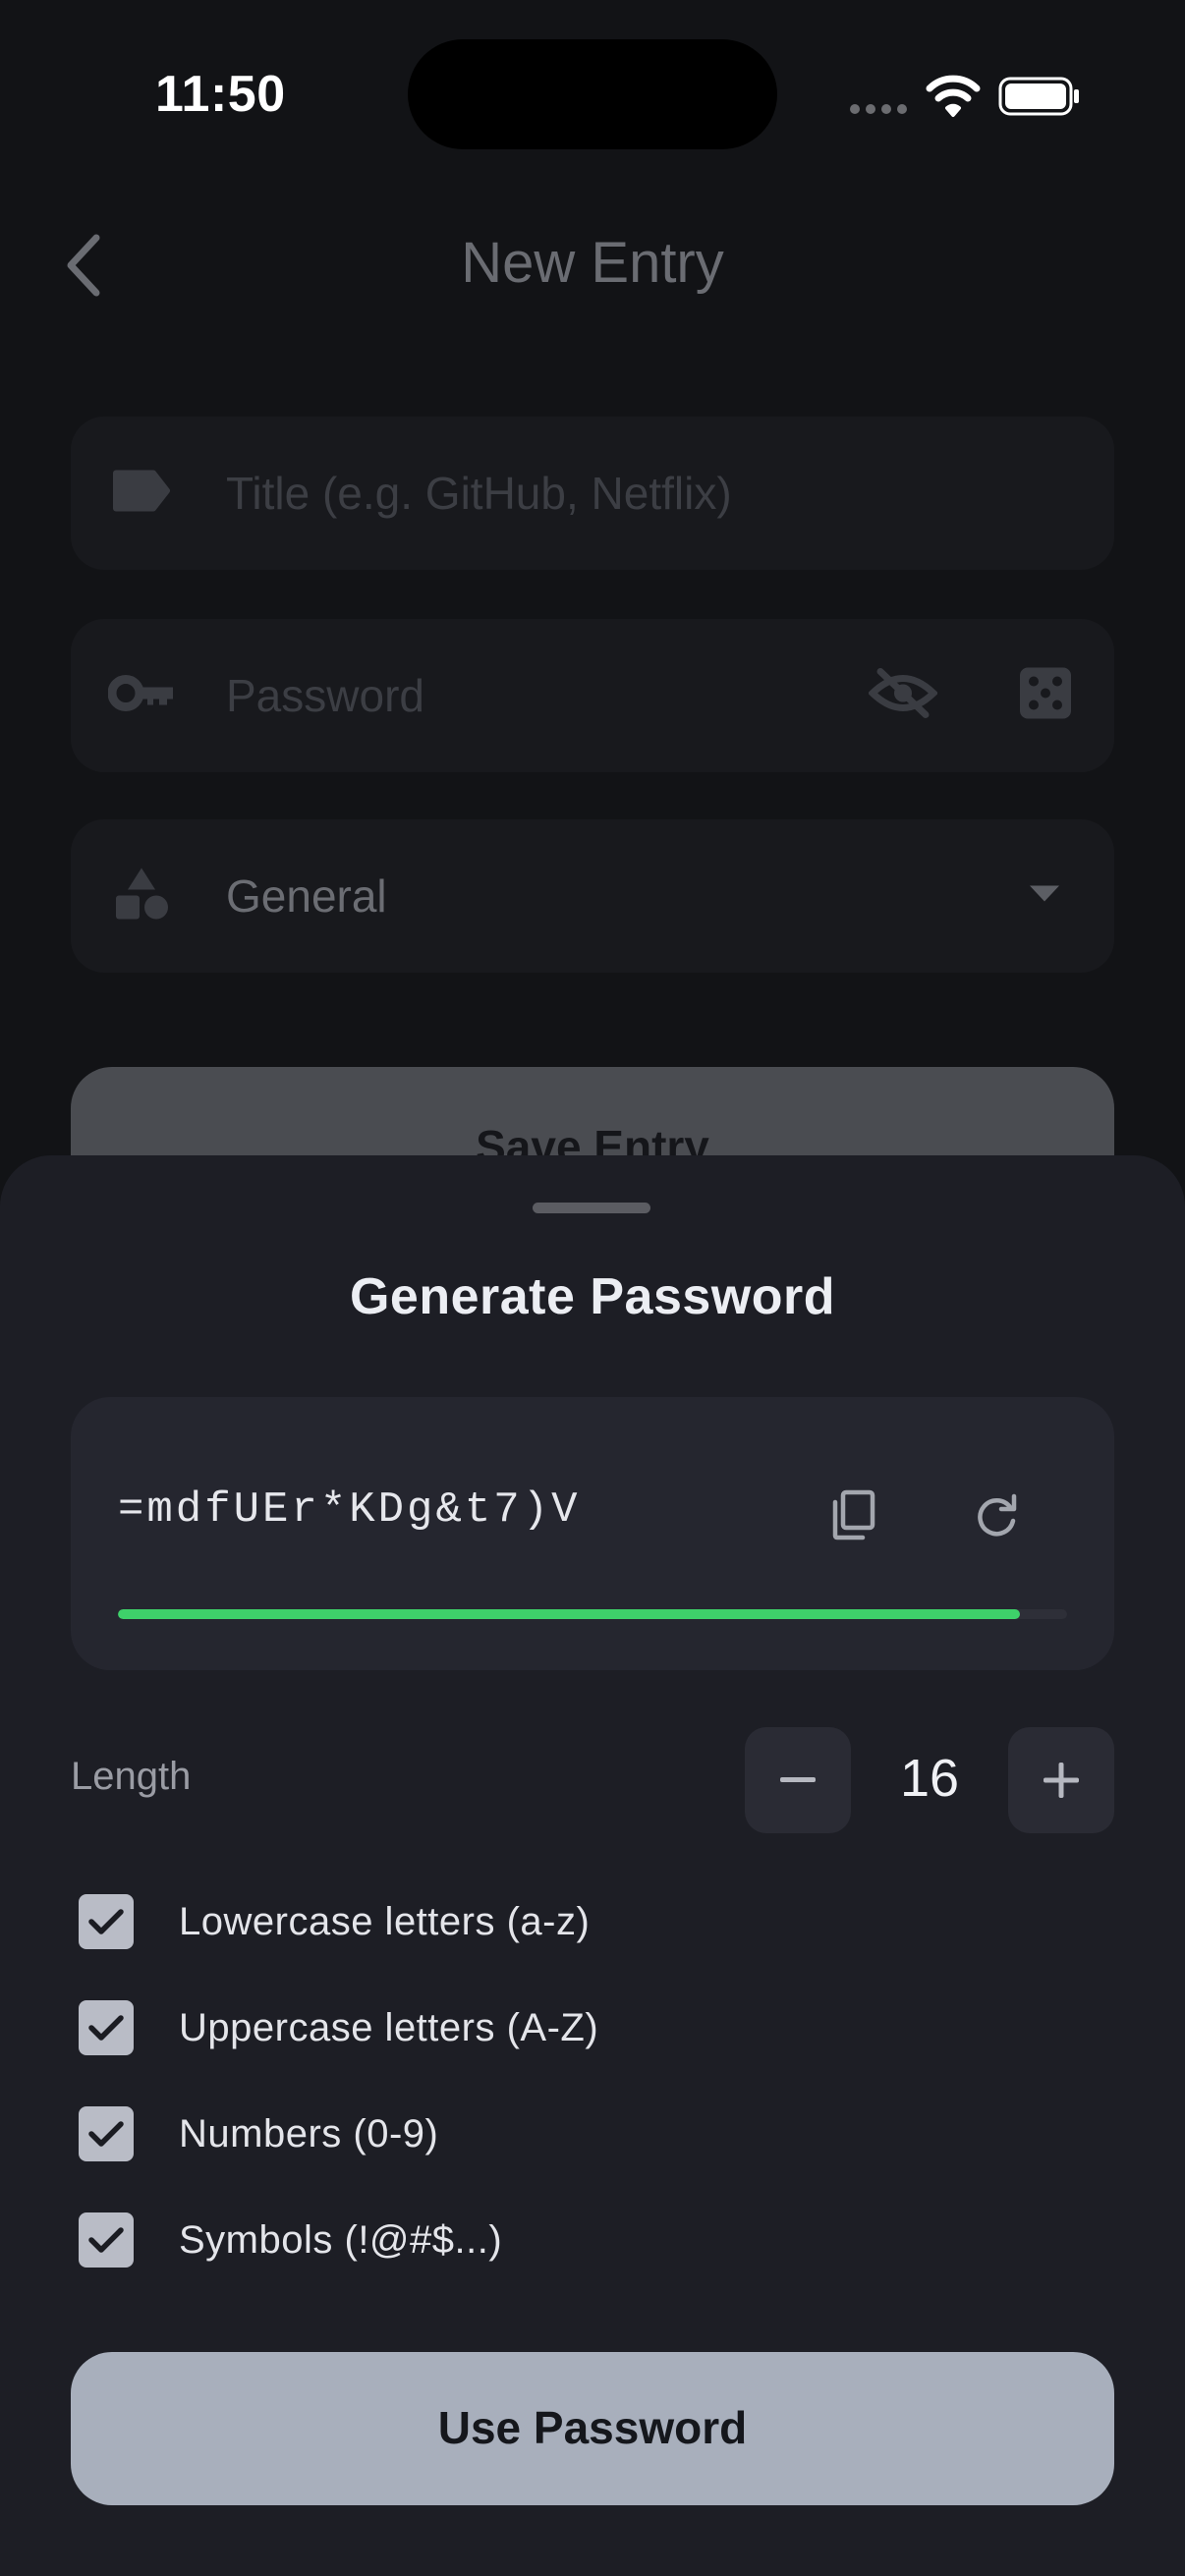  What do you see at coordinates (592, 1208) in the screenshot?
I see `sheet-grabber` at bounding box center [592, 1208].